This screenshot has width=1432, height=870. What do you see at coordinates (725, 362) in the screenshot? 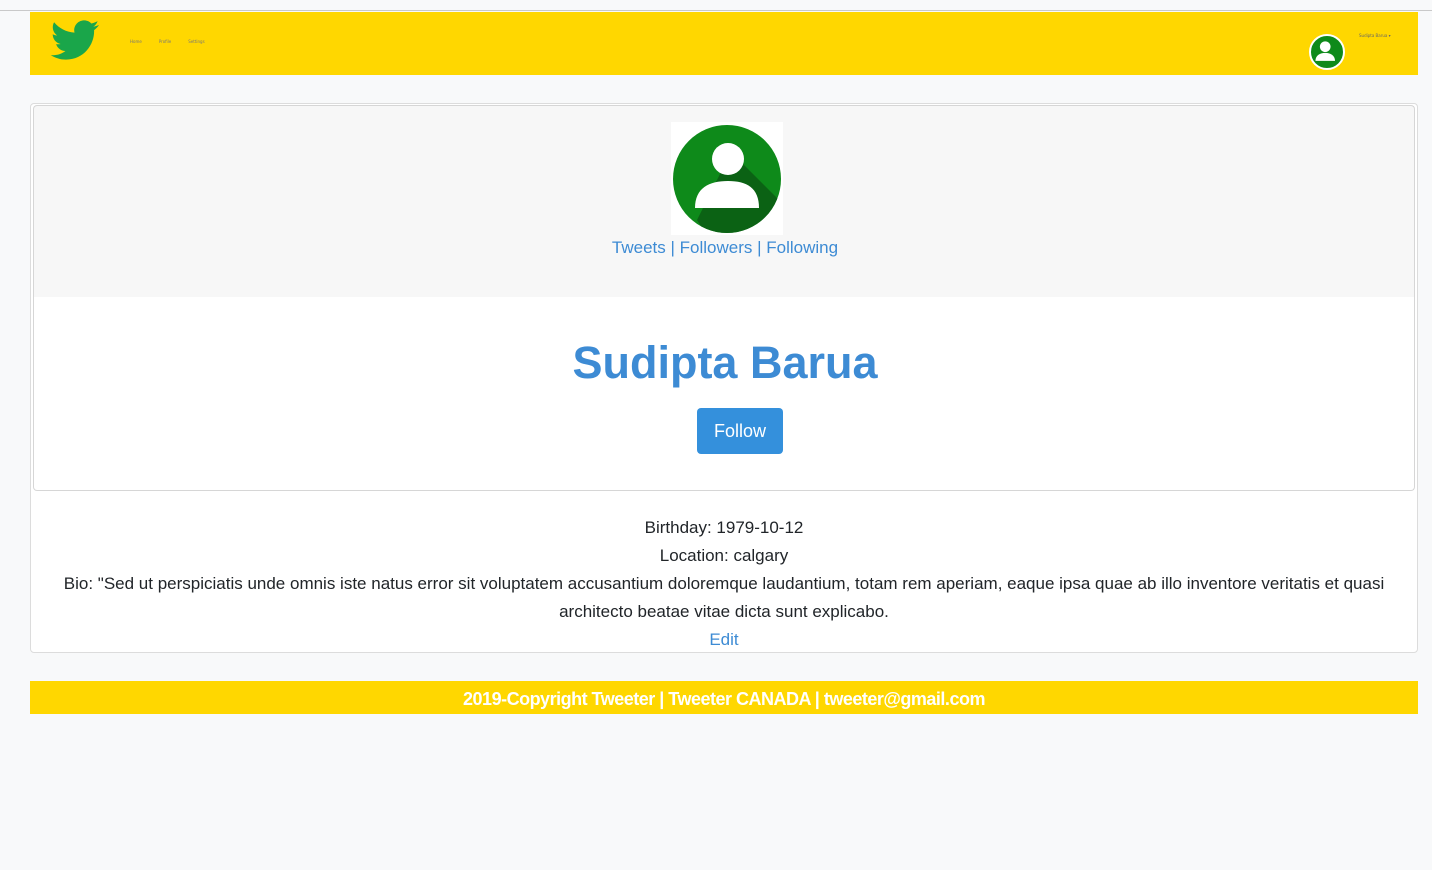
I see `profile-name: Sudipta Barua` at bounding box center [725, 362].